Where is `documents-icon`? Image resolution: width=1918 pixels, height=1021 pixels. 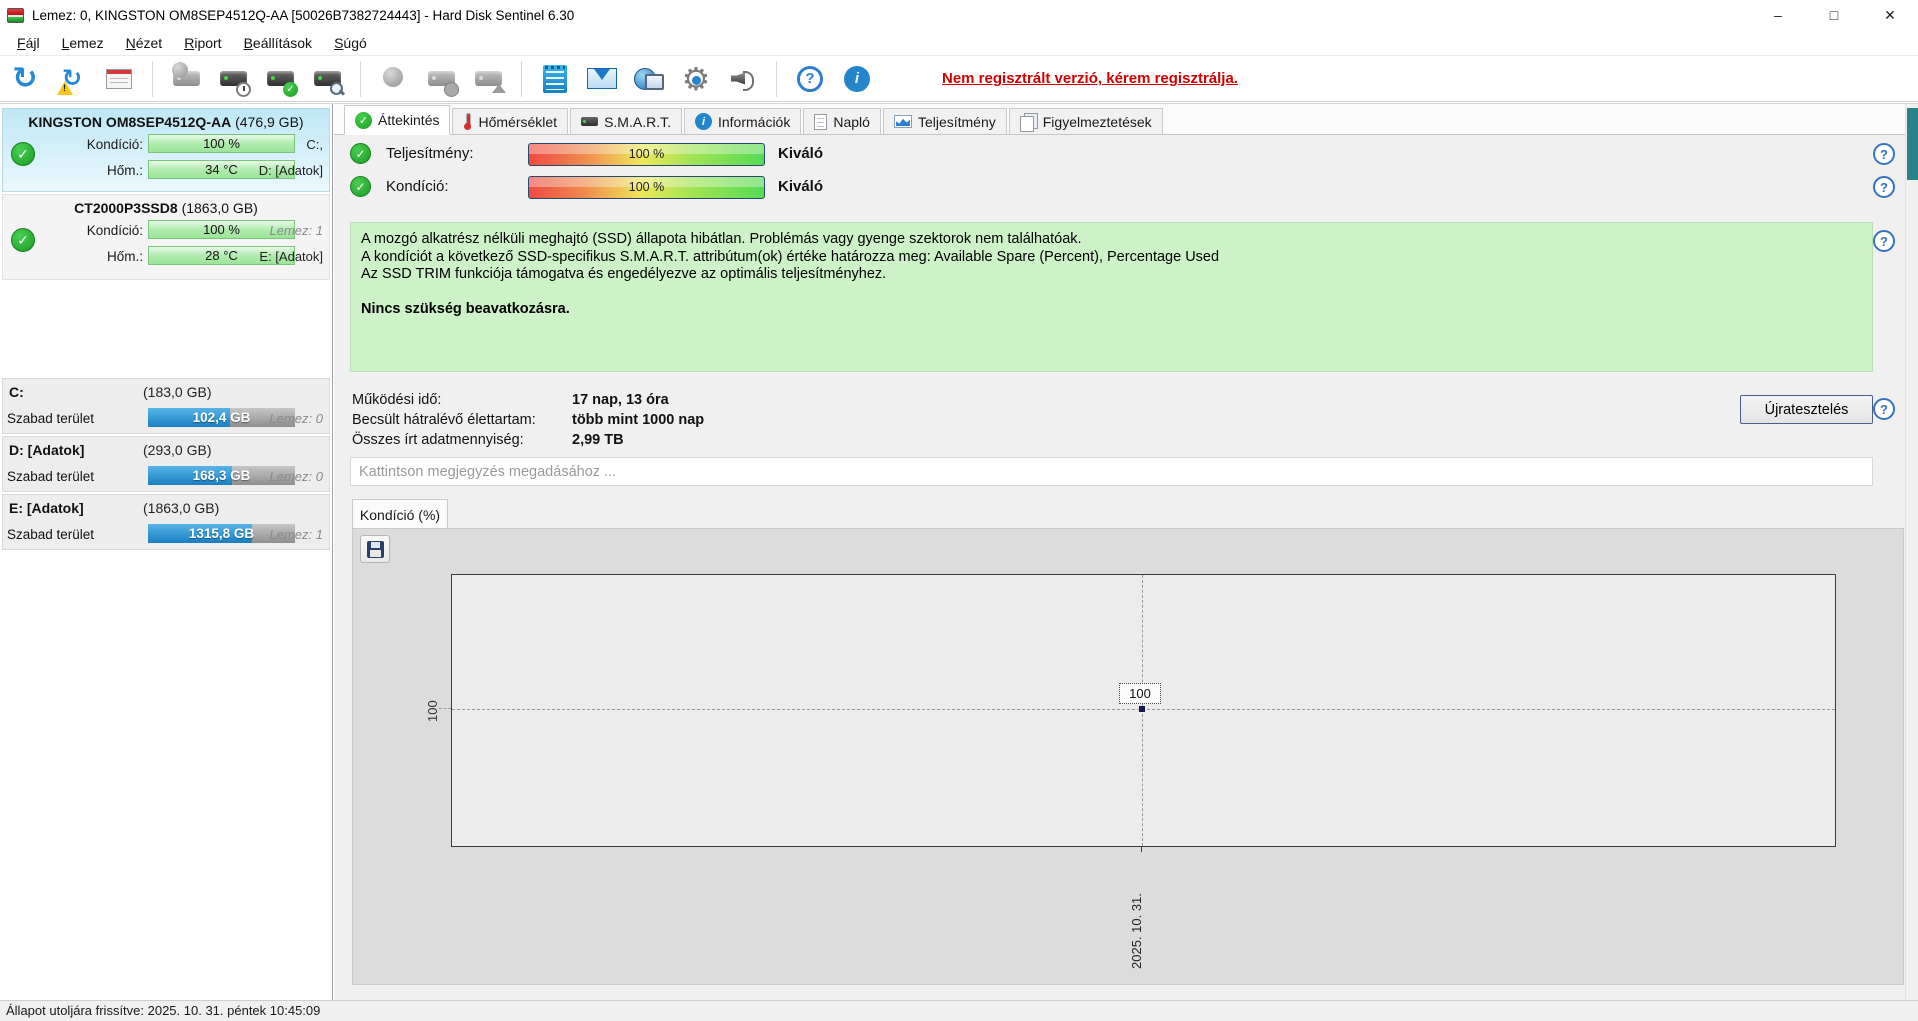
documents-icon is located at coordinates (1028, 122).